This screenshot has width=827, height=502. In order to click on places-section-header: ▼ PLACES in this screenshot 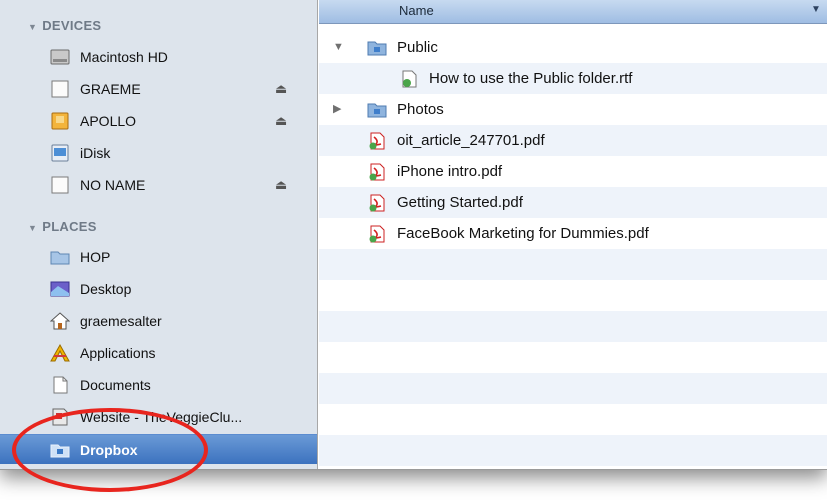, I will do `click(62, 227)`.